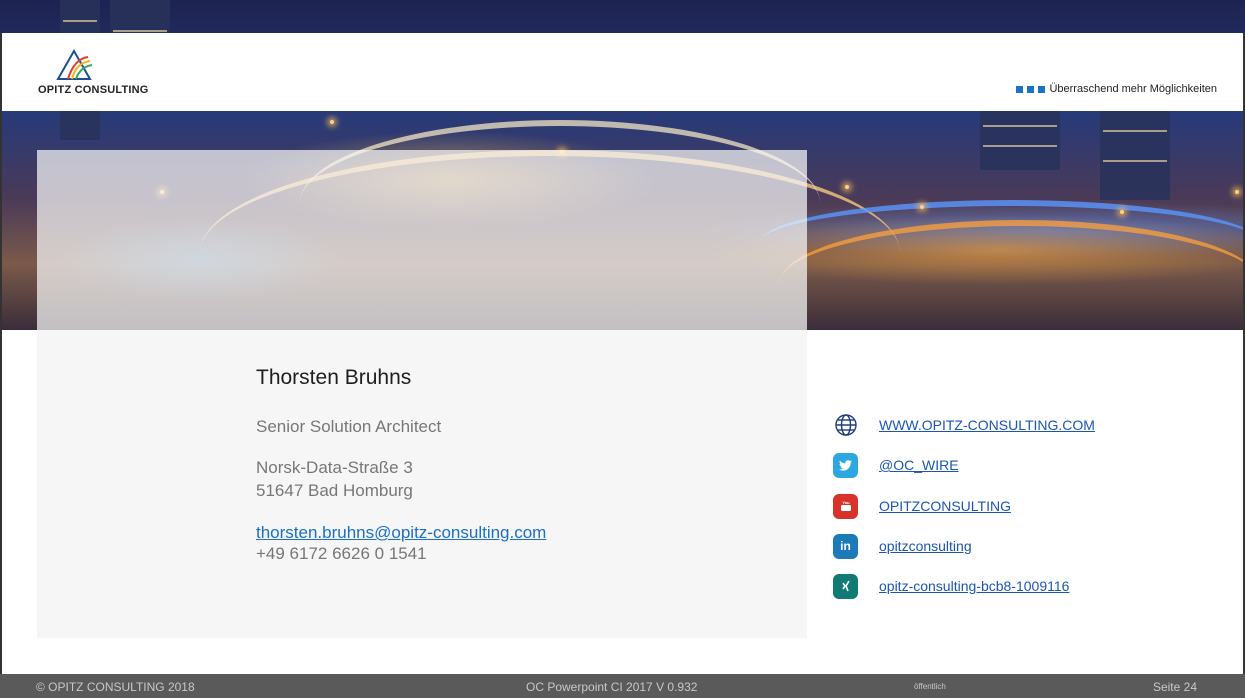 Image resolution: width=1245 pixels, height=698 pixels. What do you see at coordinates (846, 502) in the screenshot?
I see `svg-text: You` at bounding box center [846, 502].